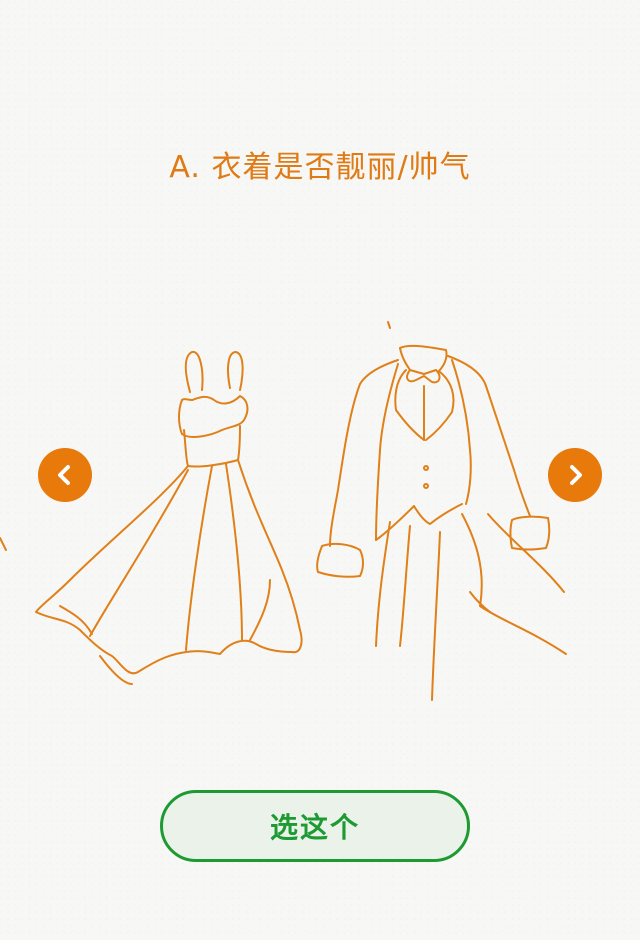  Describe the element at coordinates (3, 544) in the screenshot. I see `stray-stroke` at that location.